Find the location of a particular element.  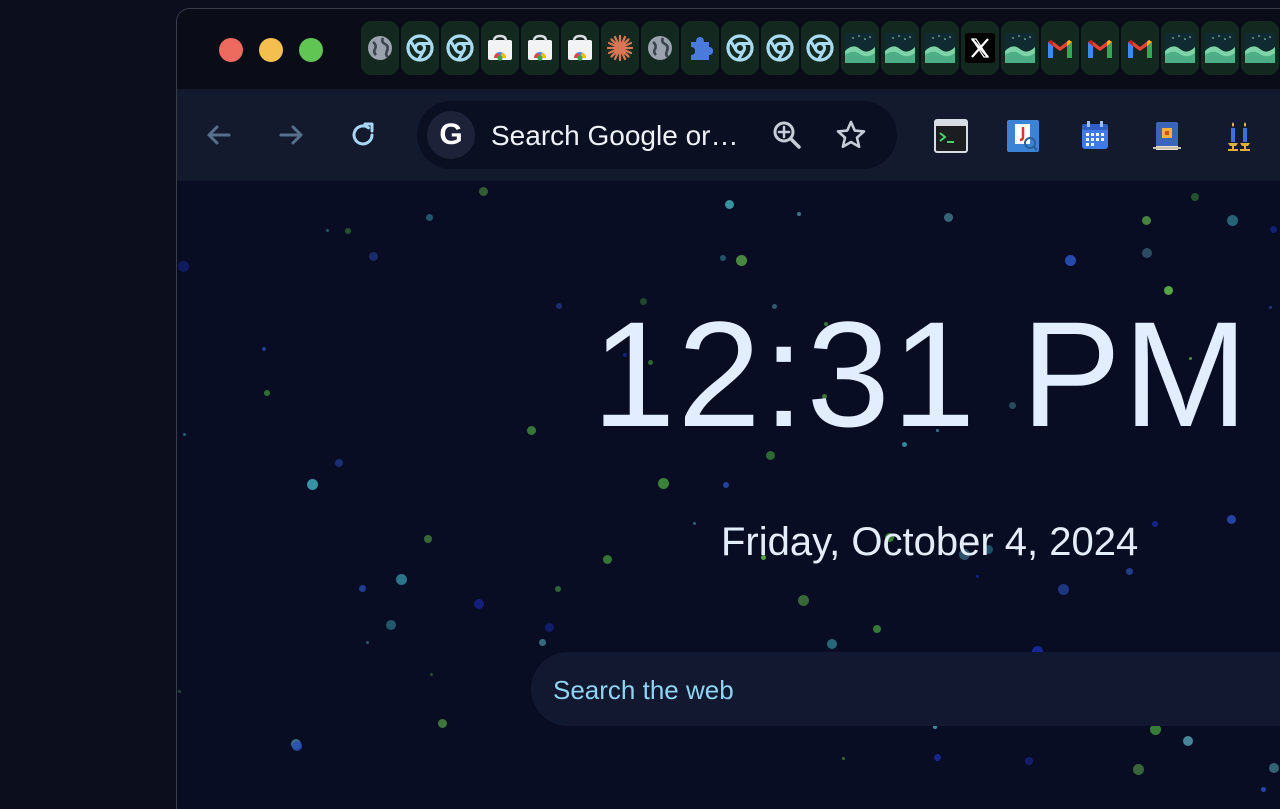

book-icon is located at coordinates (1167, 136).